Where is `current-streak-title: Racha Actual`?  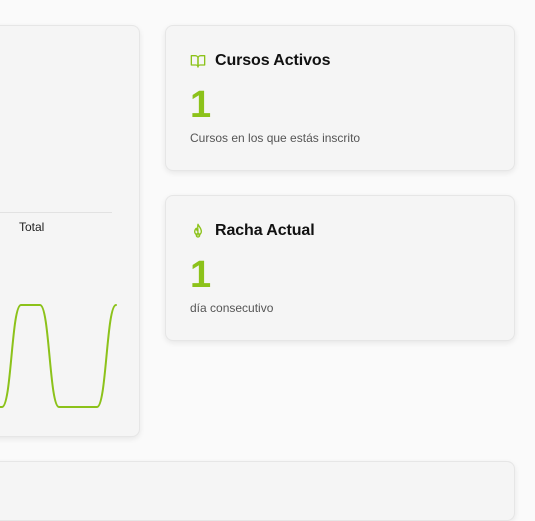 current-streak-title: Racha Actual is located at coordinates (265, 230).